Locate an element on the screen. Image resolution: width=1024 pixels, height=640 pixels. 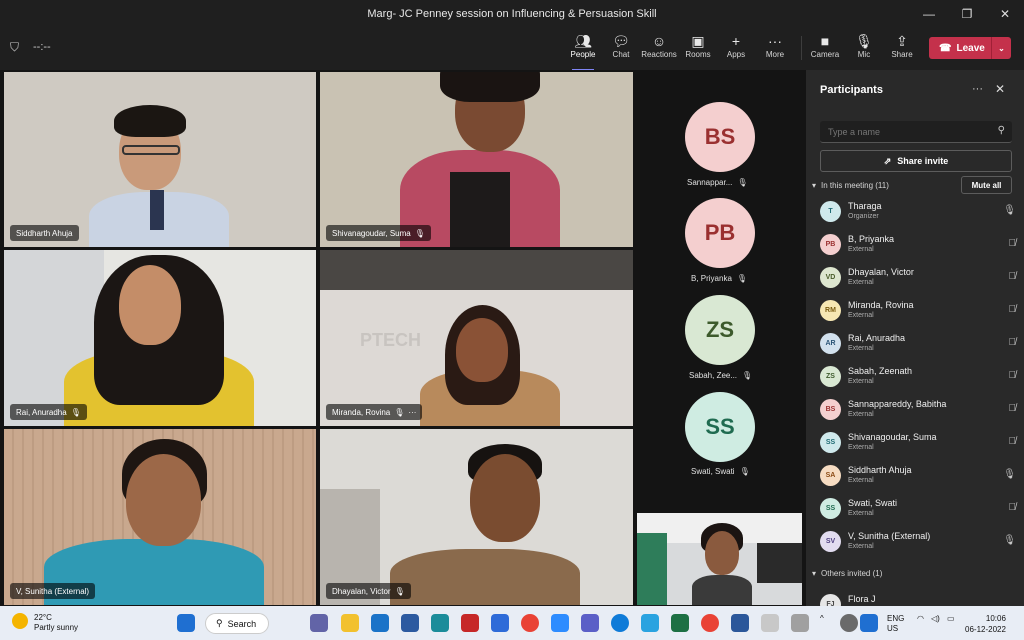
participant-name: Swati, Swati is located at coordinates (873, 503).